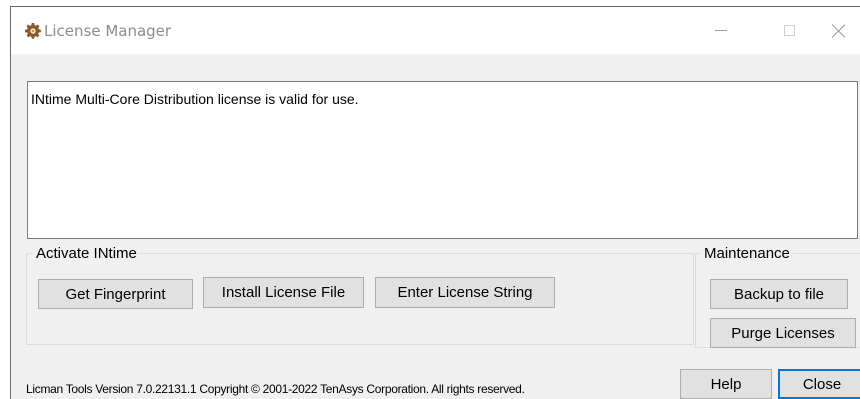  Describe the element at coordinates (726, 384) in the screenshot. I see `help-button: Help` at that location.